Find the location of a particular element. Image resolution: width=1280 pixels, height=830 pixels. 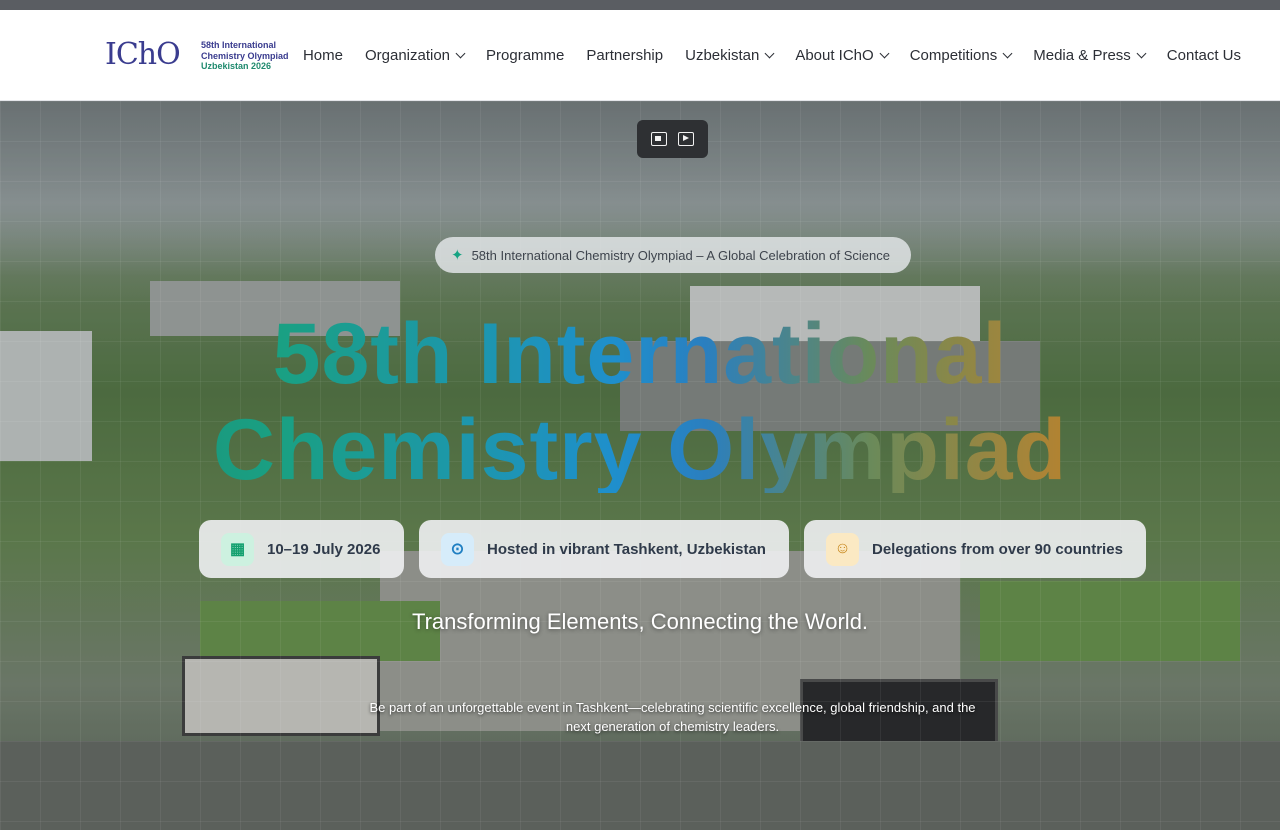

nav-label: Contact Us is located at coordinates (1203, 55).